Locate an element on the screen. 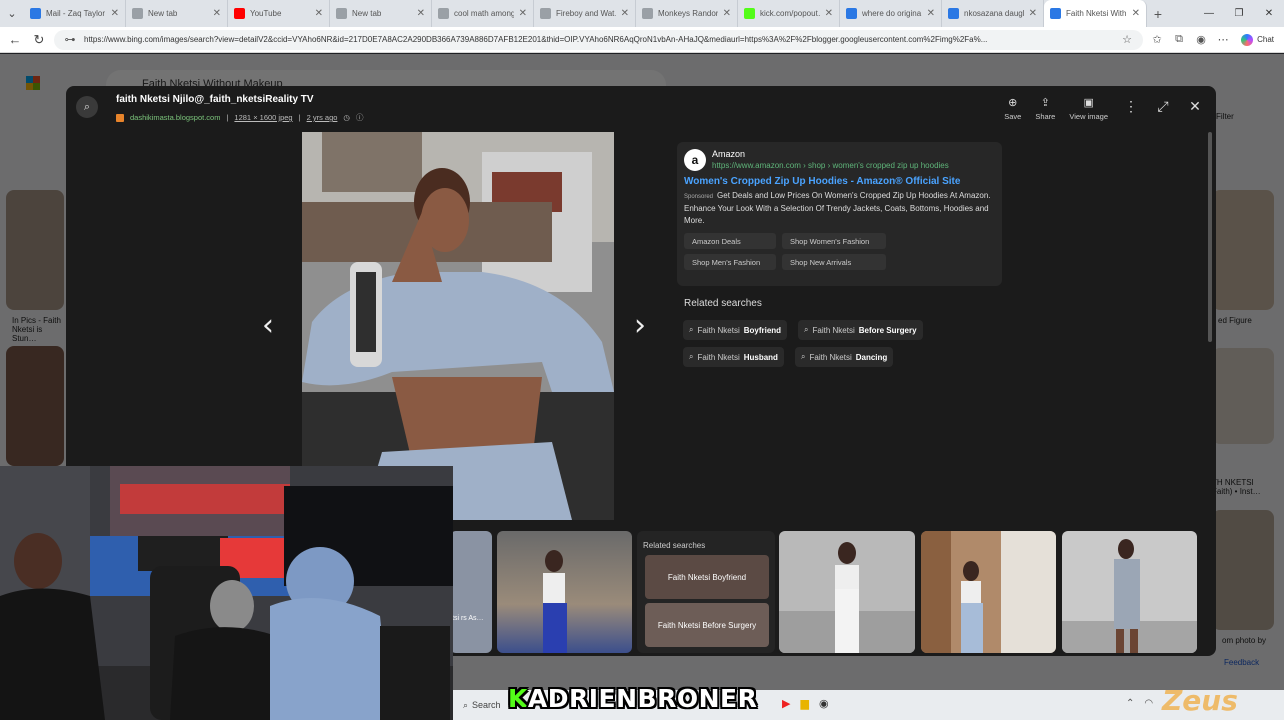  favorites-icon: ✩ is located at coordinates (1157, 39).